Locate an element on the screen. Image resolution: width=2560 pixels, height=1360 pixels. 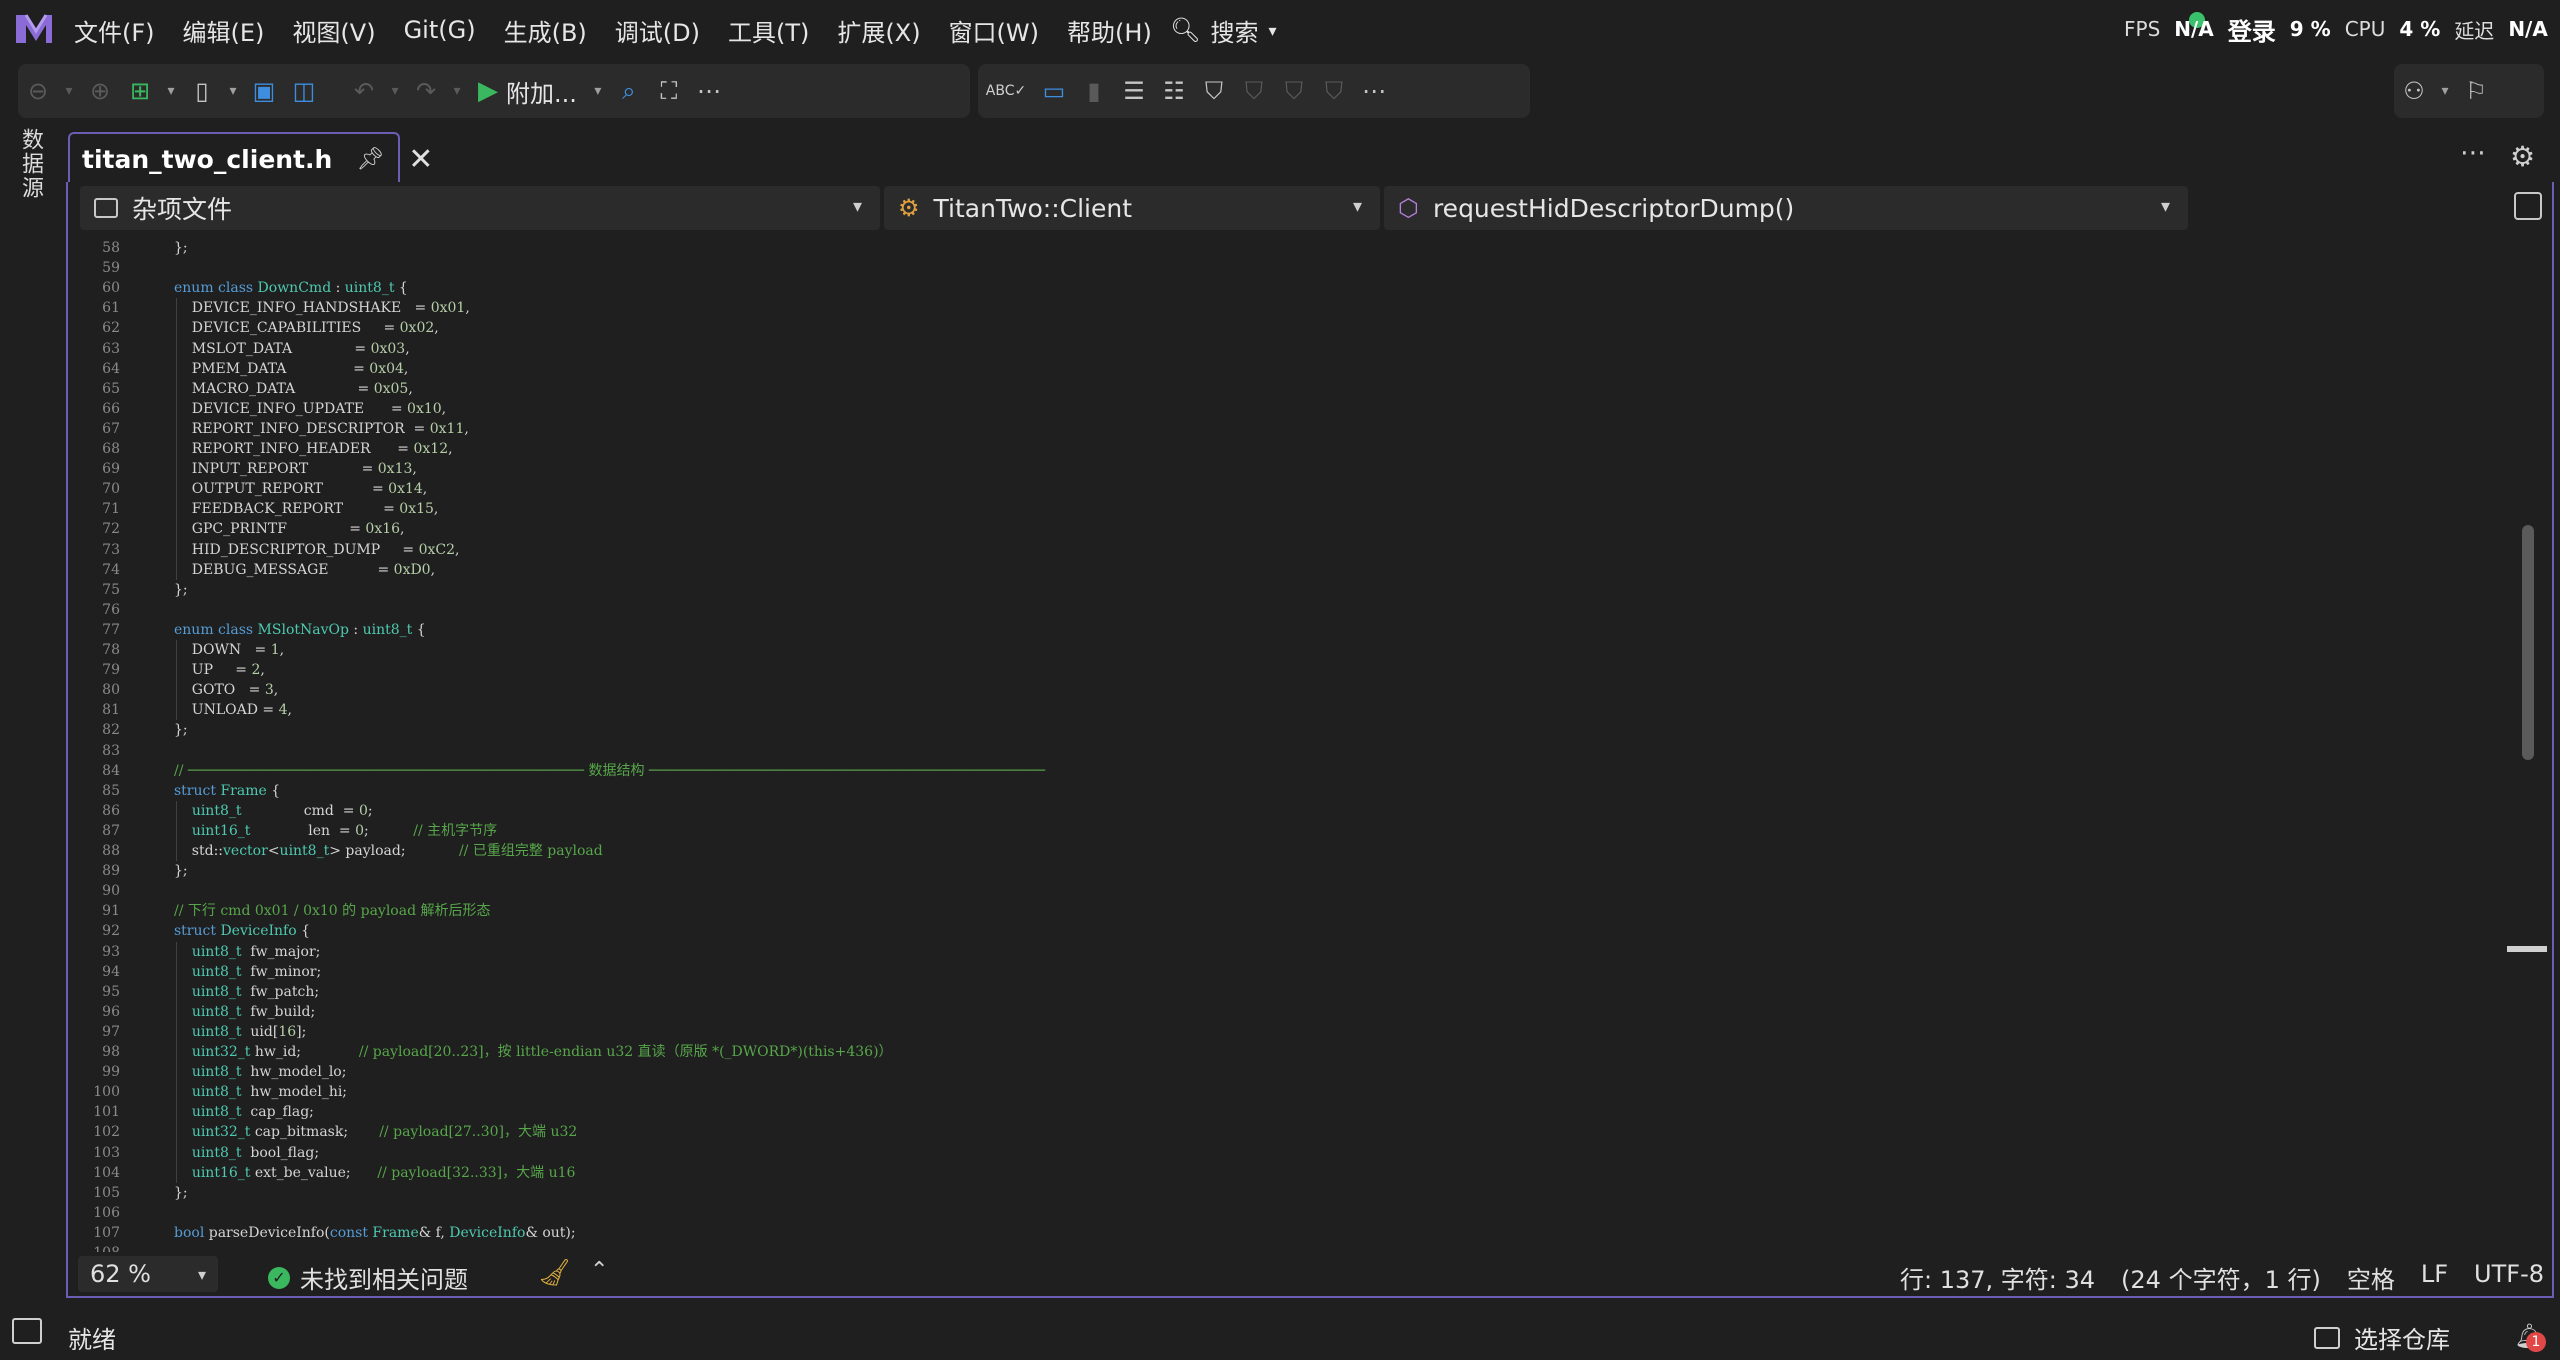
code-line: 91 // 下行 cmd 0x01 / 0x10 的 payload 解析后形态 is located at coordinates (1268, 911).